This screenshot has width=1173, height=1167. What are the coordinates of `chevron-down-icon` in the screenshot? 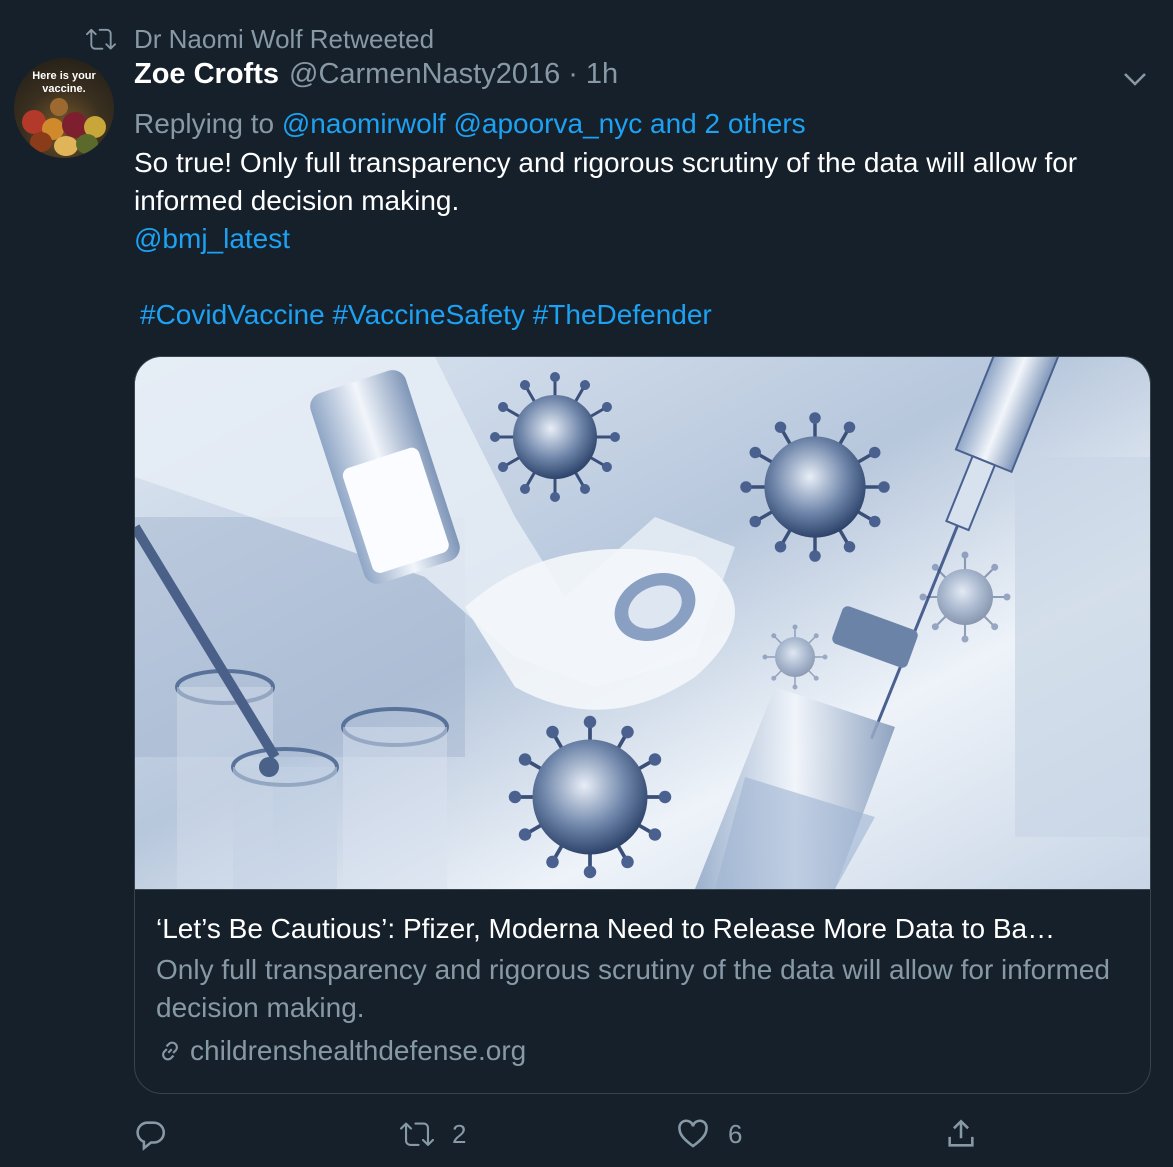 It's located at (1135, 79).